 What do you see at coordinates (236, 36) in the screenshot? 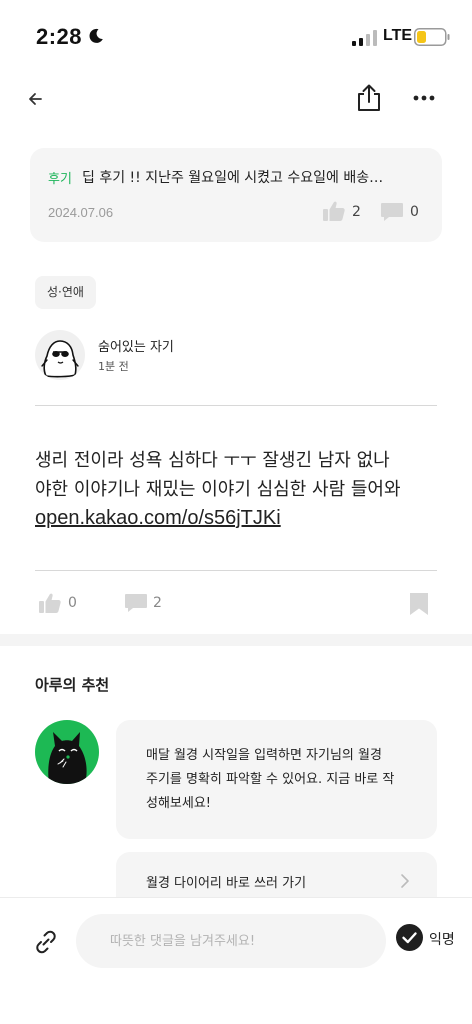
I see `status-bar: 2:28 LTE` at bounding box center [236, 36].